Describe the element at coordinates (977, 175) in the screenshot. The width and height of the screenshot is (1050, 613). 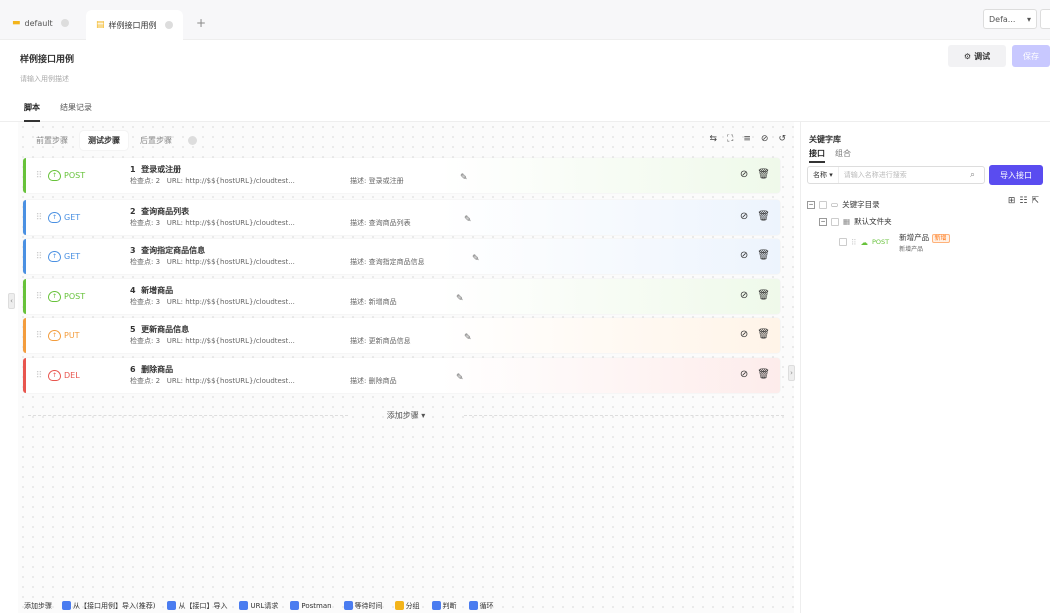
I see `search-icon: ⌕` at that location.